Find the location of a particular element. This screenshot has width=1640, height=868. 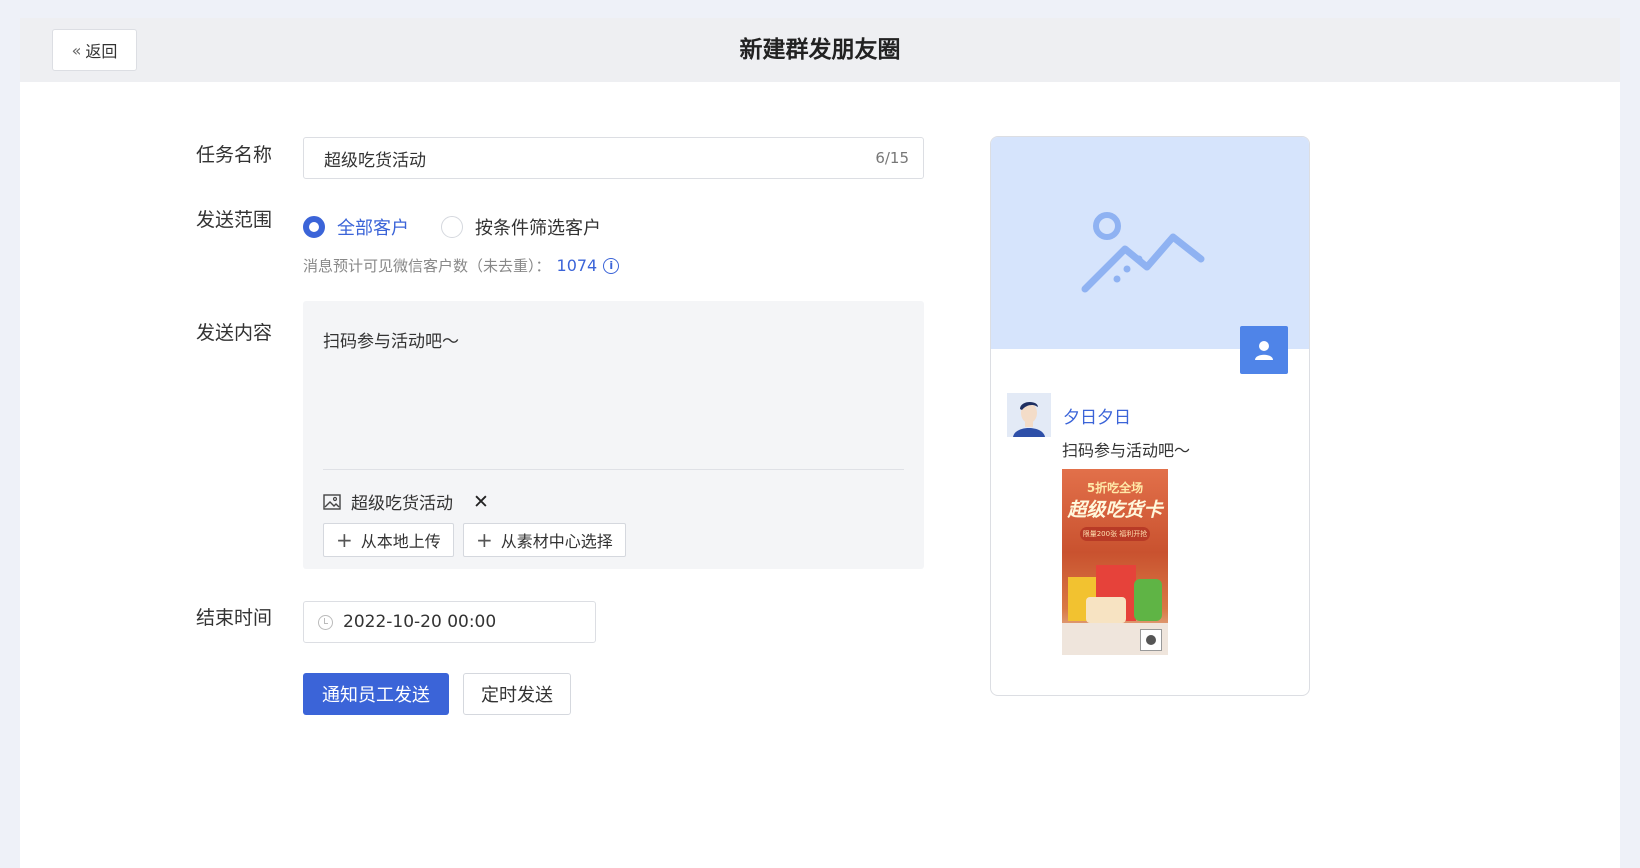

moments-preview: 夕日夕日 扫码参与活动吧～ 5折吃全场 超级吃货卡 限量200张 福利开抢 is located at coordinates (1150, 416).